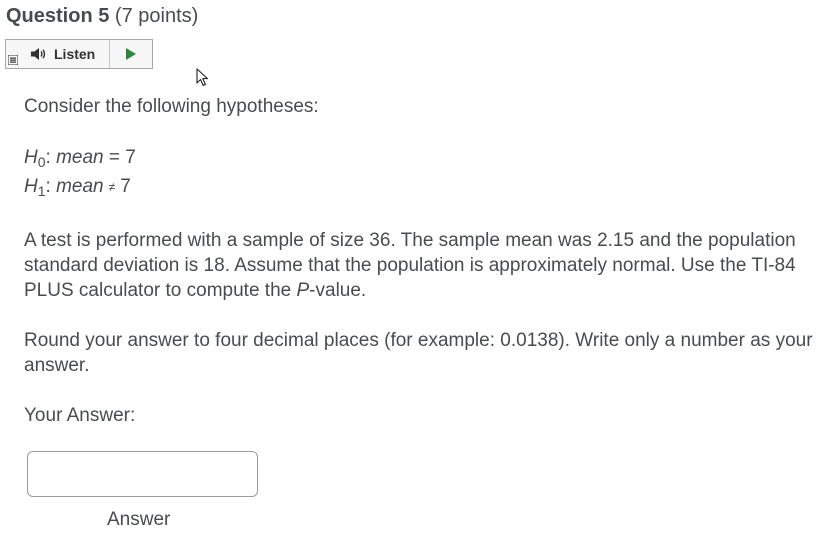 Image resolution: width=826 pixels, height=548 pixels. What do you see at coordinates (41, 162) in the screenshot?
I see `h0-subscript: 0` at bounding box center [41, 162].